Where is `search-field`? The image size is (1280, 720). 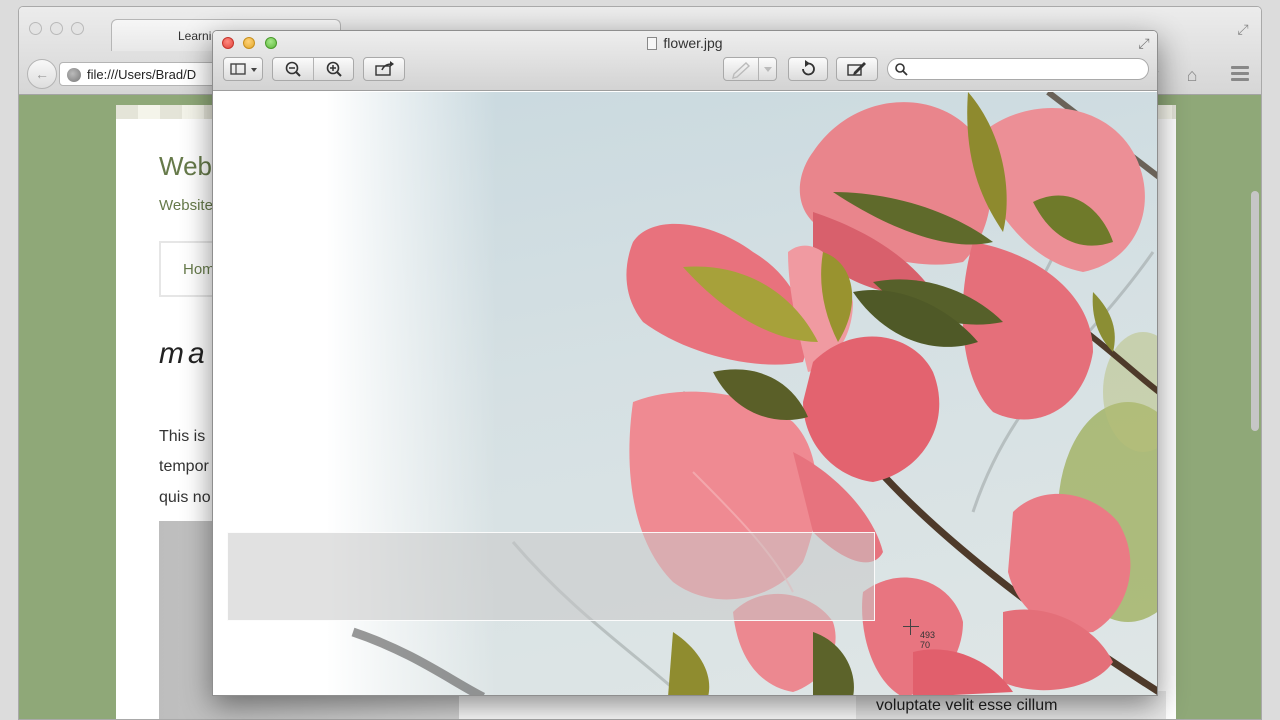 search-field is located at coordinates (1018, 69).